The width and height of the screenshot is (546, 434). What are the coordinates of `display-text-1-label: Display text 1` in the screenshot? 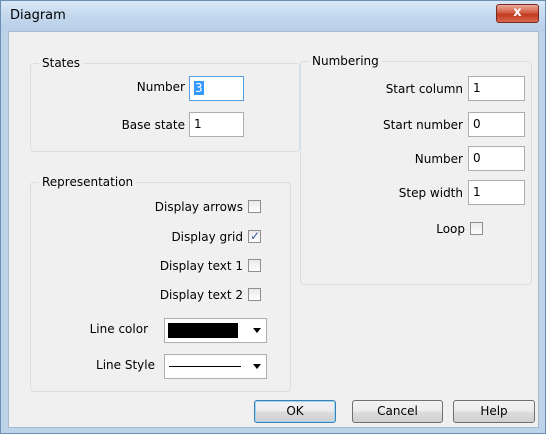 It's located at (201, 266).